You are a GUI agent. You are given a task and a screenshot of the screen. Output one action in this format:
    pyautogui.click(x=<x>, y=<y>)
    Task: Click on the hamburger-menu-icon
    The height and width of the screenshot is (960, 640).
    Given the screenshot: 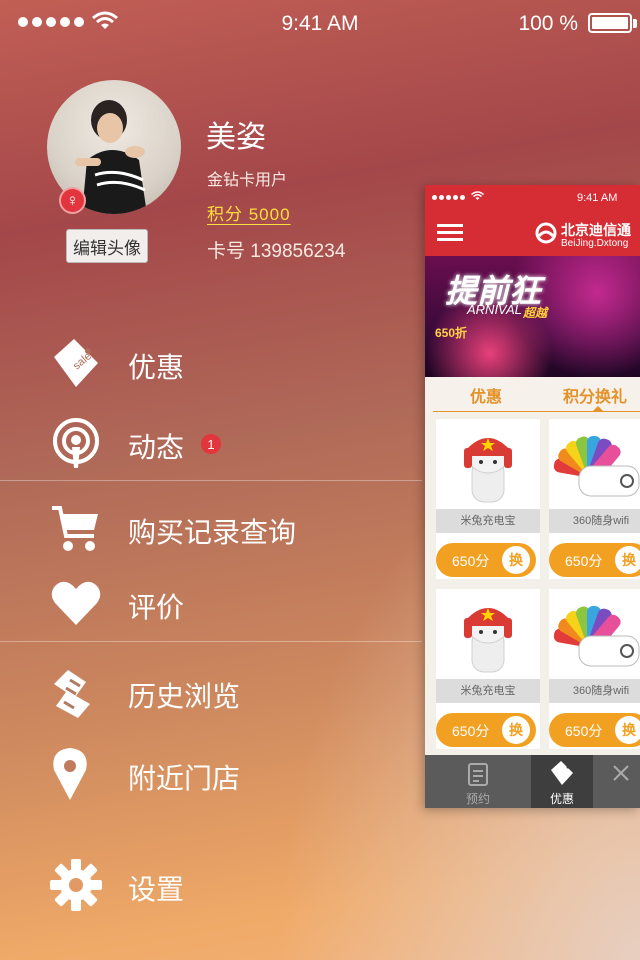 What is the action you would take?
    pyautogui.click(x=450, y=233)
    